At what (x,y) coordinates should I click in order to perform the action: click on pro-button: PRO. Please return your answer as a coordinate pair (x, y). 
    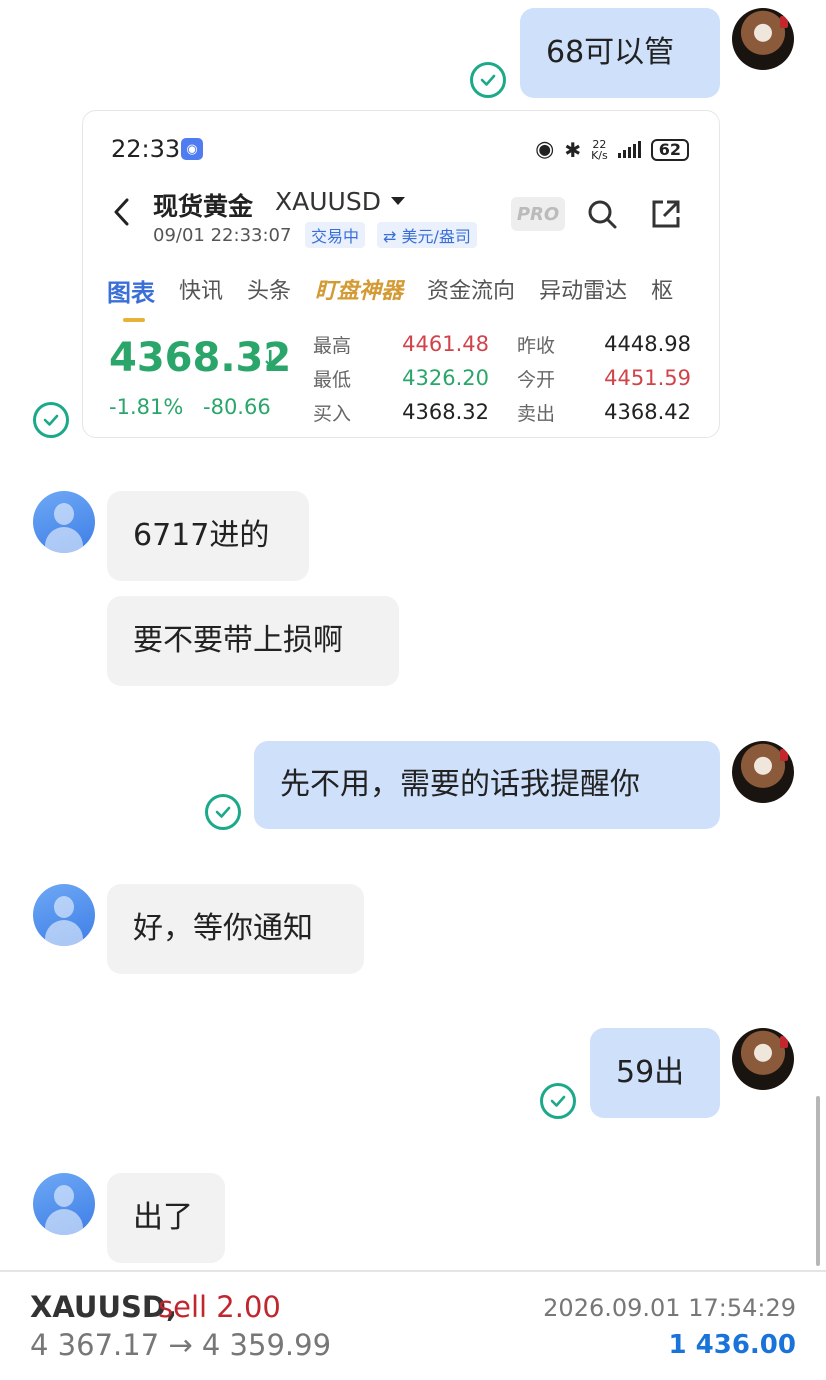
    Looking at the image, I should click on (538, 214).